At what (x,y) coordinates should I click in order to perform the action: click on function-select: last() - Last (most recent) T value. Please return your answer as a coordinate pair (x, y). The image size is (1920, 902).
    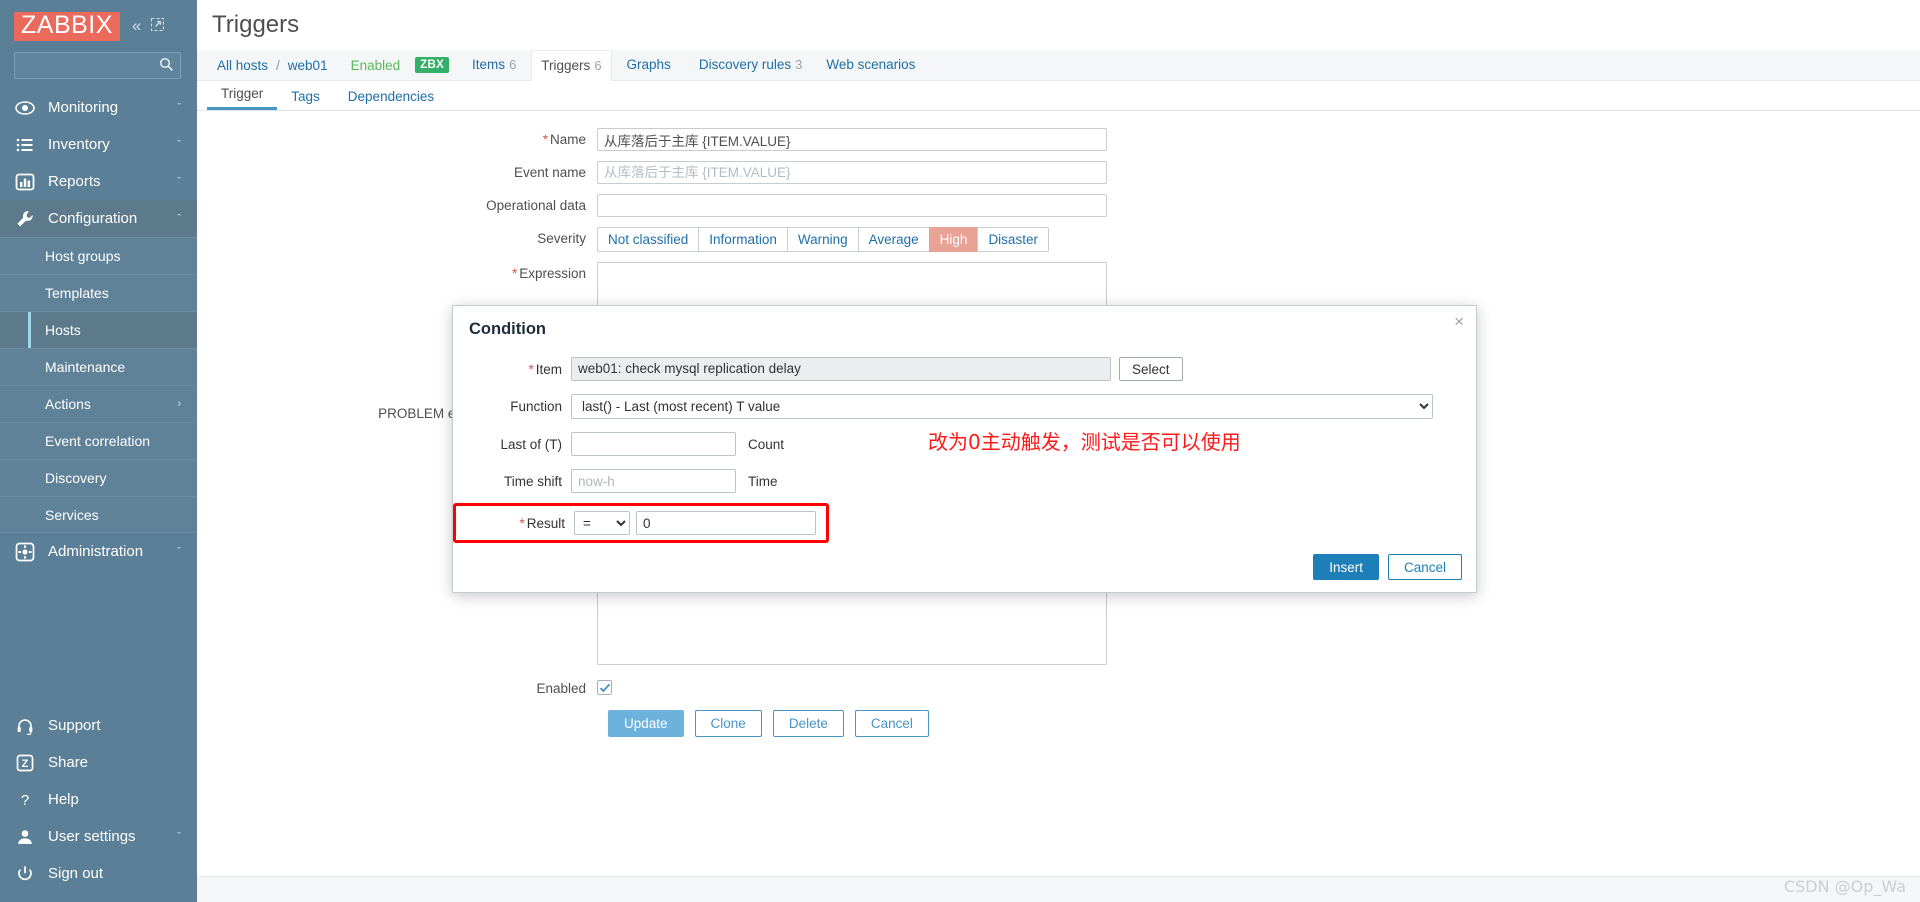
    Looking at the image, I should click on (1002, 406).